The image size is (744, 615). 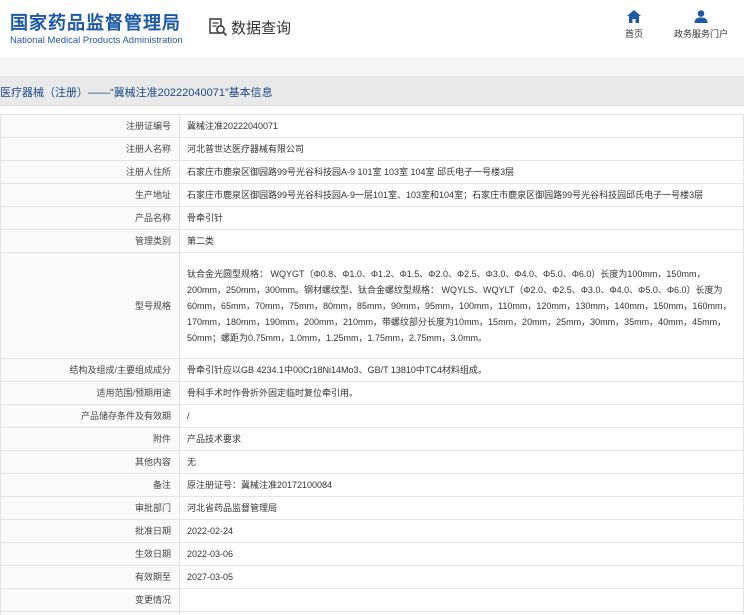 What do you see at coordinates (461, 218) in the screenshot?
I see `row-value: 骨牵引针` at bounding box center [461, 218].